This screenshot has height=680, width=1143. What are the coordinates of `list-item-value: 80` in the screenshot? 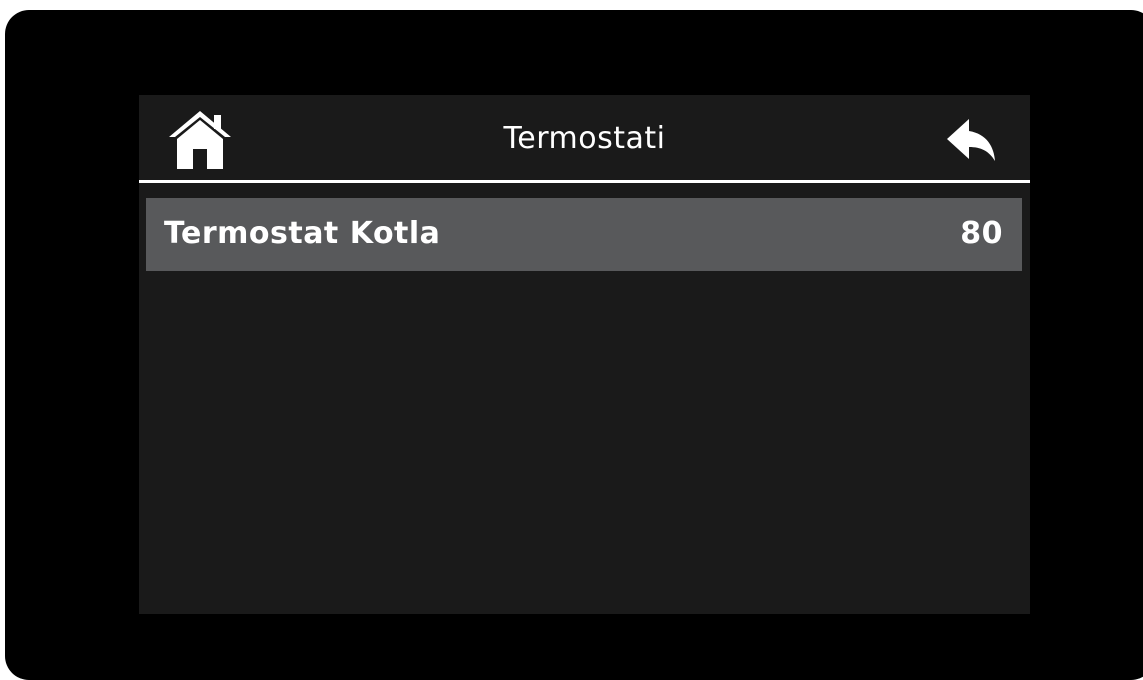 It's located at (981, 233).